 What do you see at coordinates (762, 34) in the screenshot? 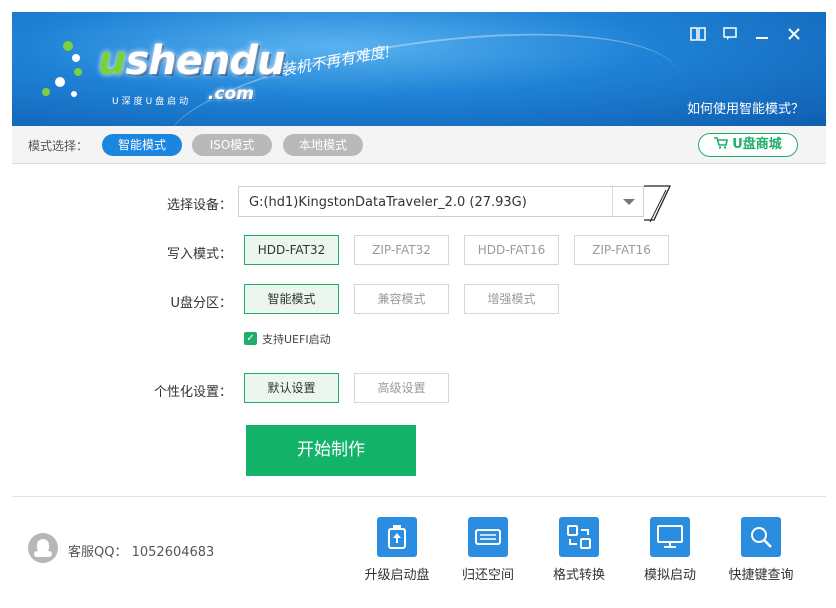
I see `minimize-icon` at bounding box center [762, 34].